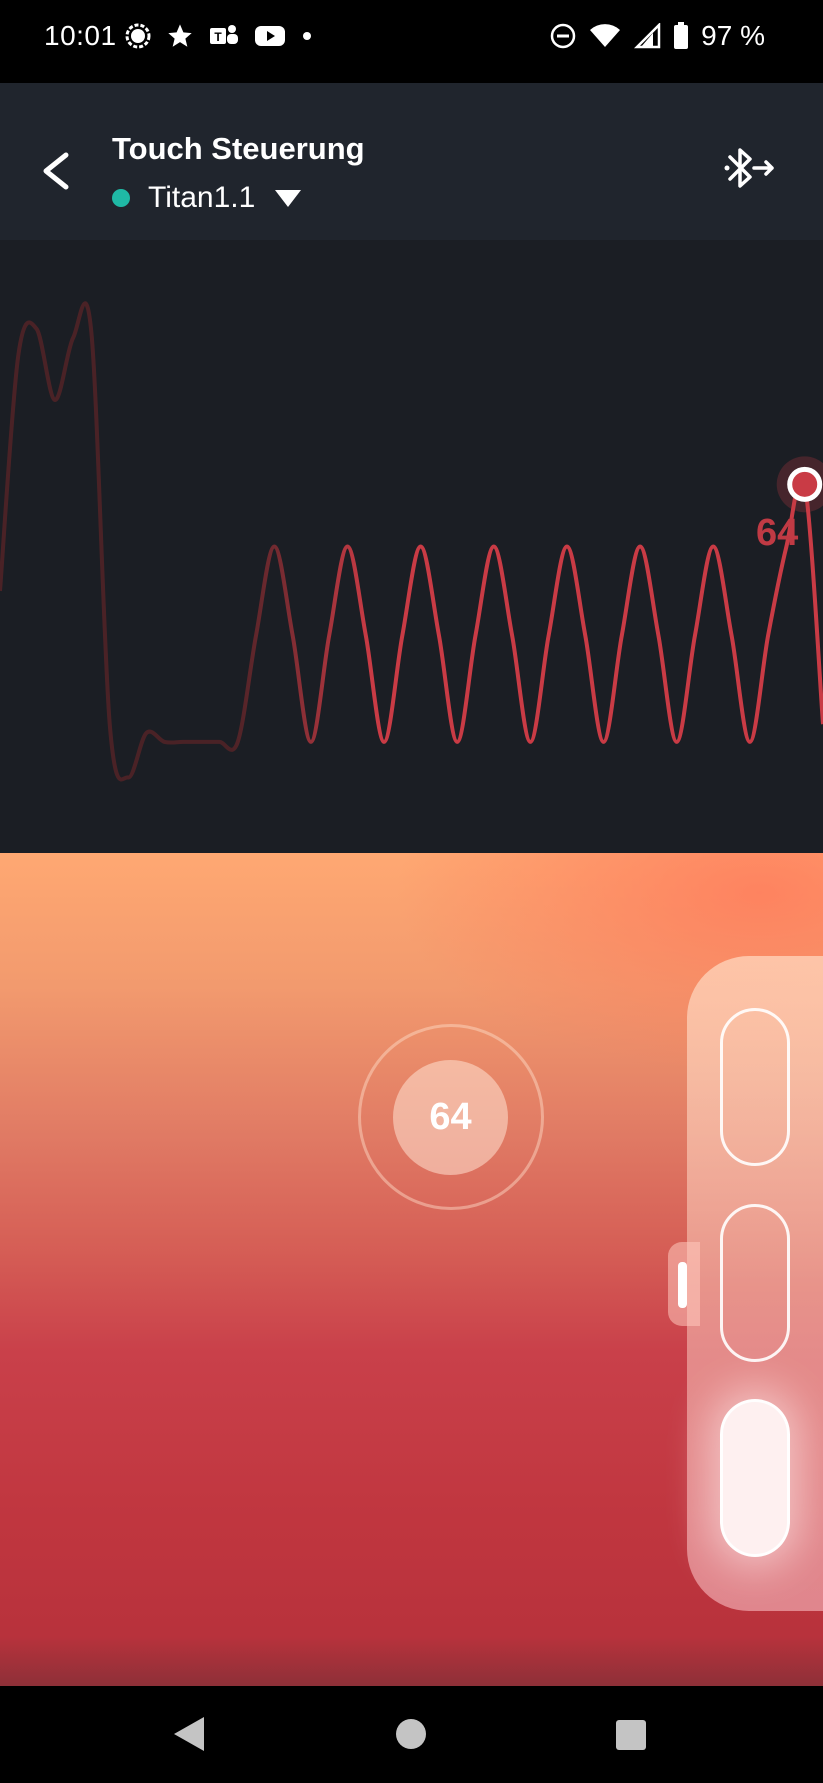 The width and height of the screenshot is (823, 1783). What do you see at coordinates (777, 533) in the screenshot?
I see `chart-current-value: 64` at bounding box center [777, 533].